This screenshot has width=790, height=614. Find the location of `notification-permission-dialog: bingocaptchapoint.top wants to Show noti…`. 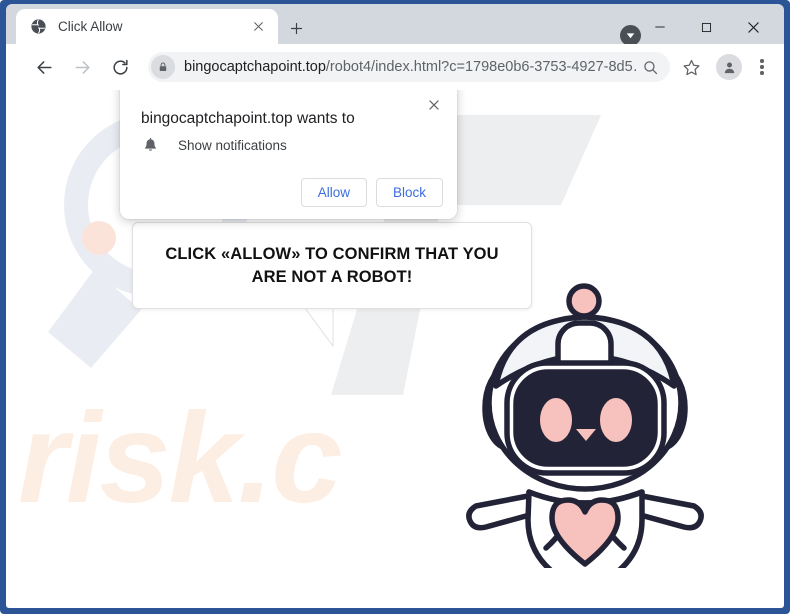

notification-permission-dialog: bingocaptchapoint.top wants to Show noti… is located at coordinates (288, 154).